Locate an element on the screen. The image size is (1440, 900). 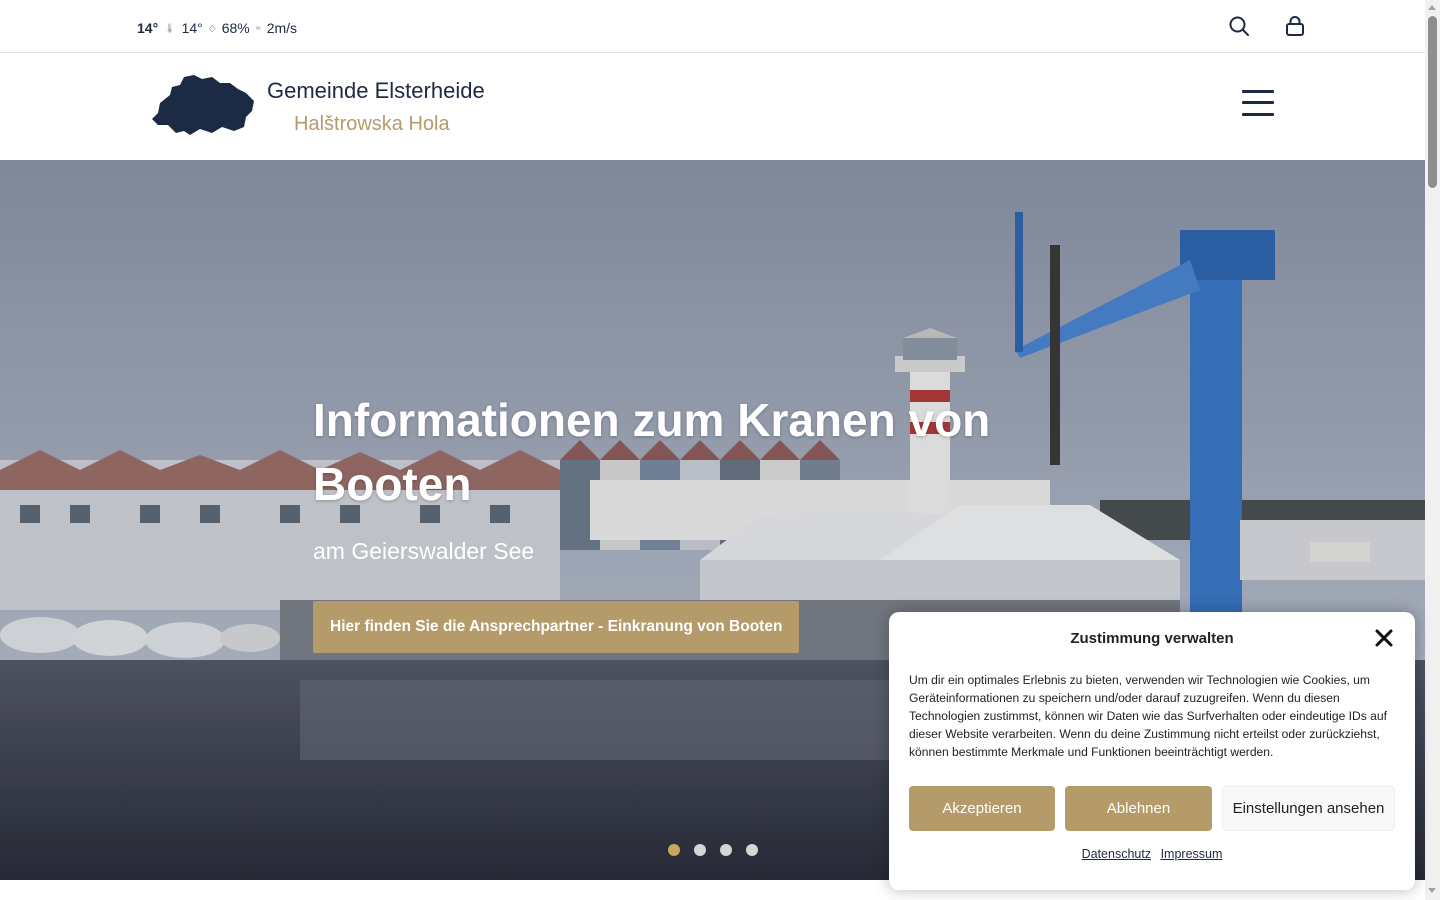
close-icon is located at coordinates (1384, 638).